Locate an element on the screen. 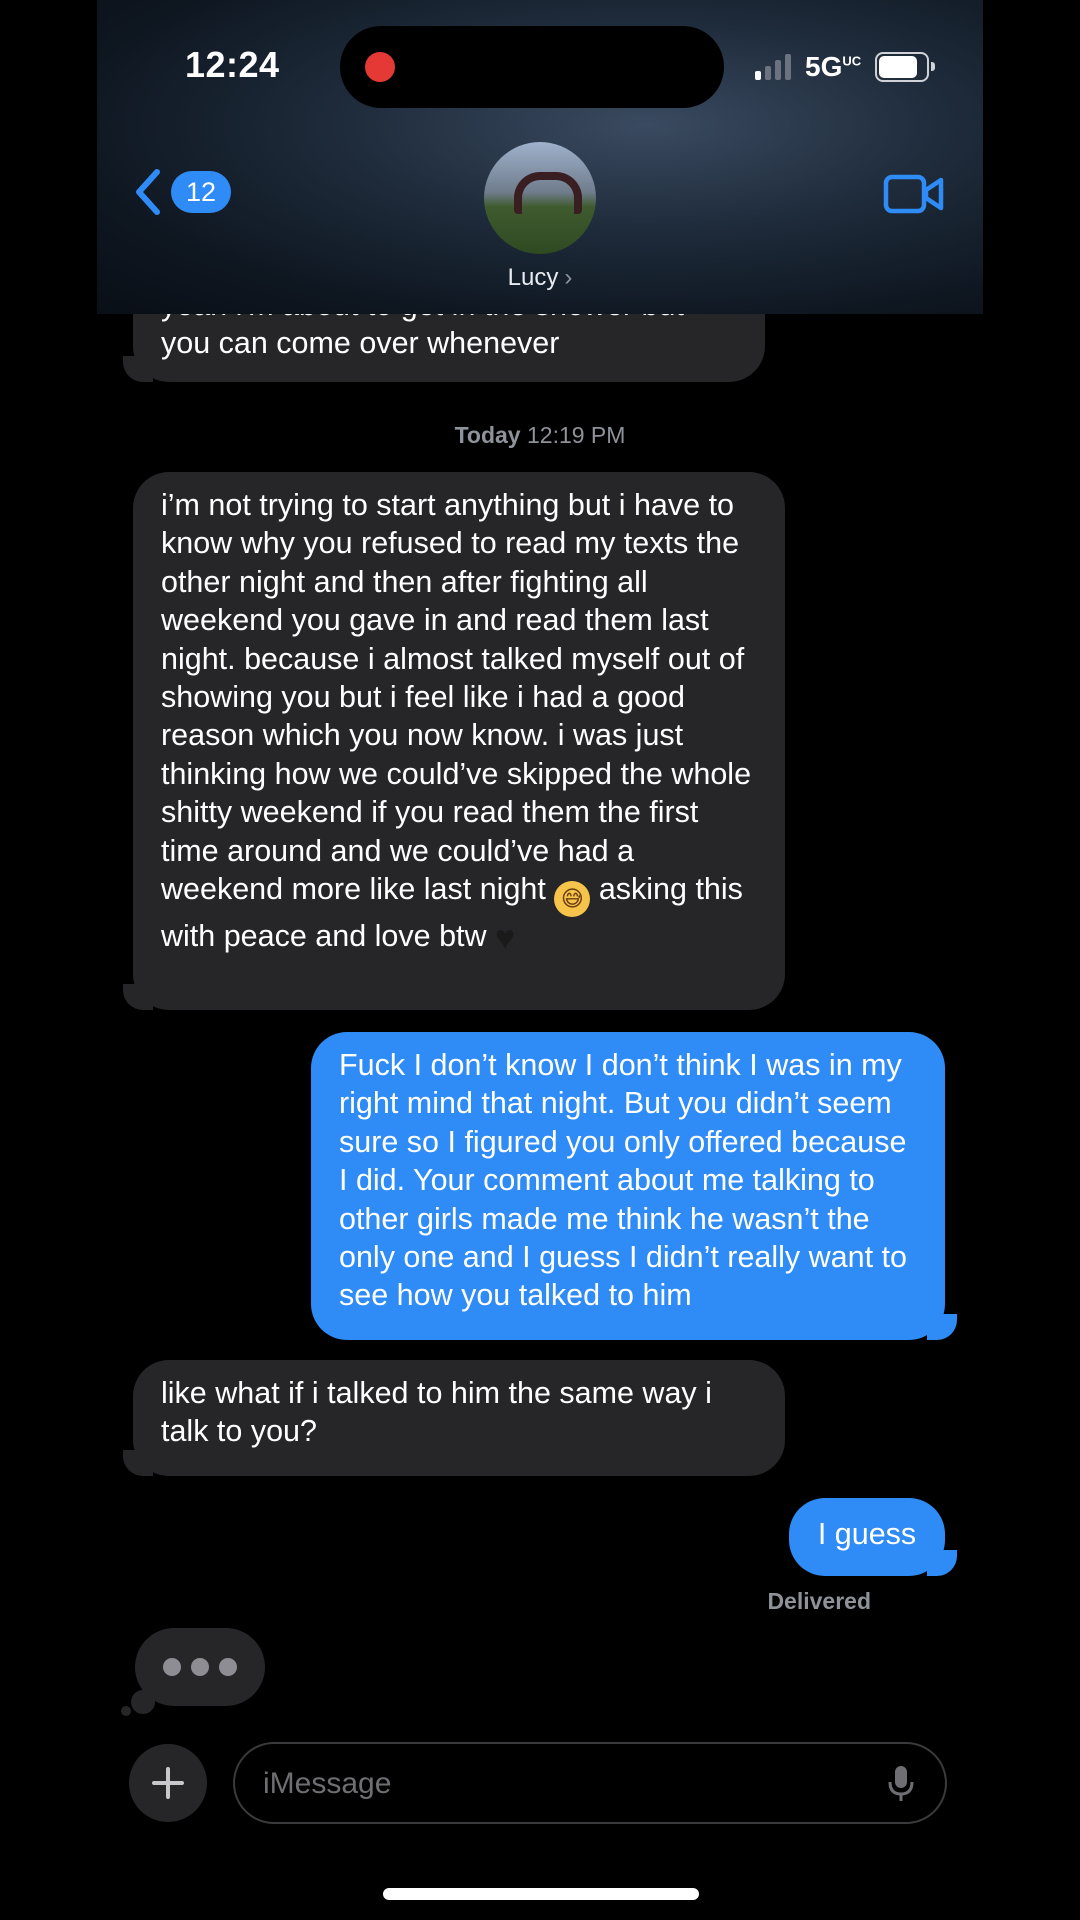 Image resolution: width=1080 pixels, height=1920 pixels. message-outgoing-2: I guess is located at coordinates (867, 1537).